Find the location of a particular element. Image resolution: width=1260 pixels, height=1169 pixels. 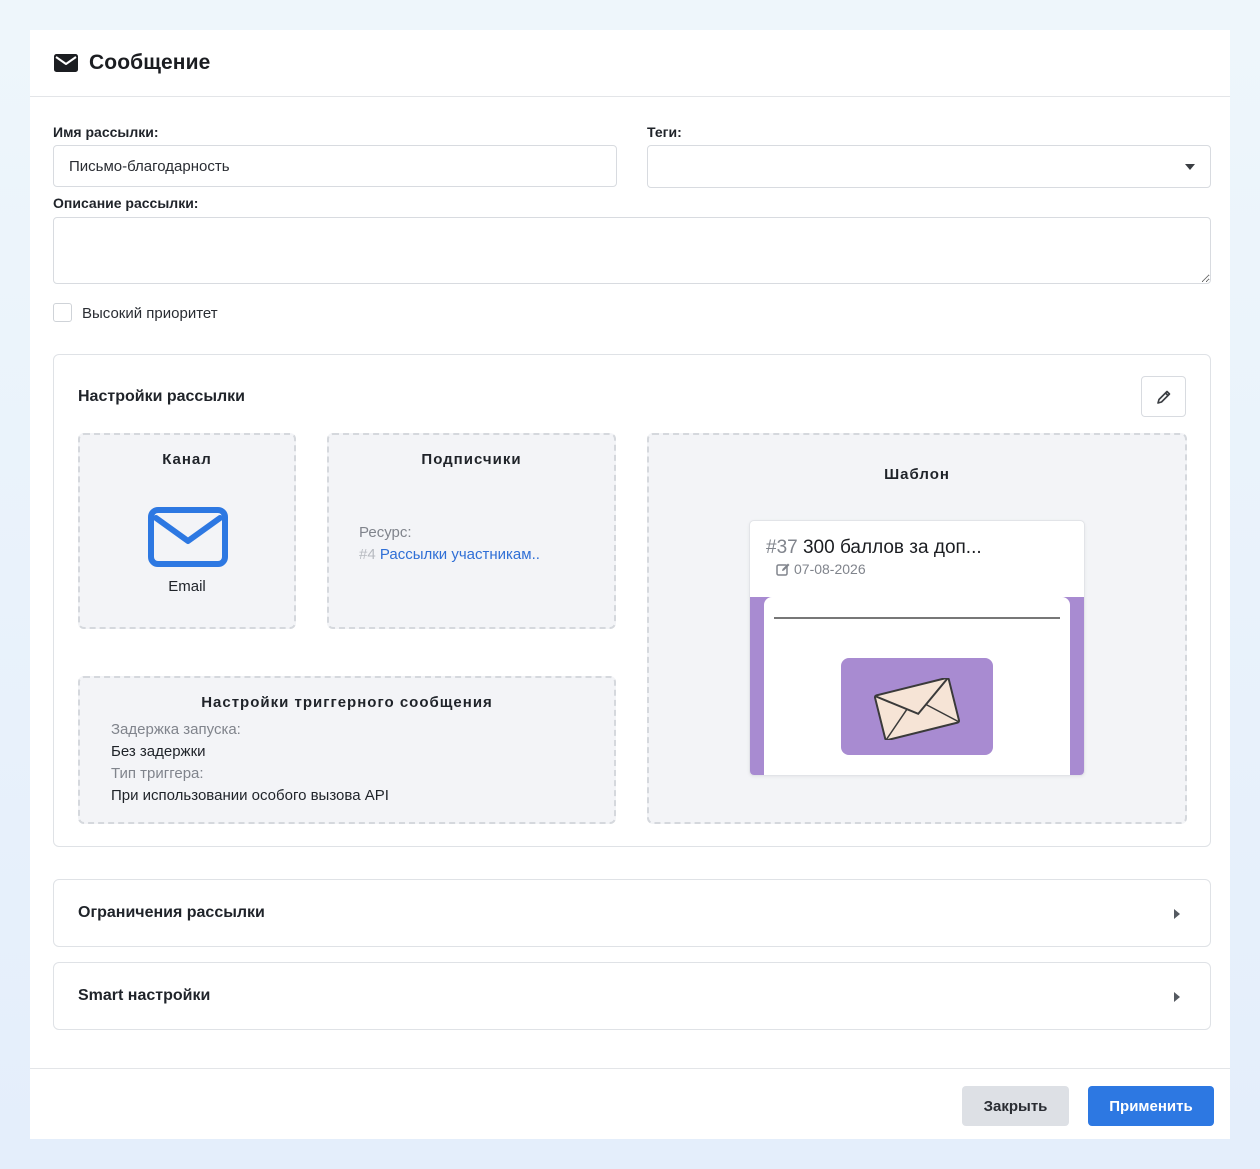

dialog-header: Сообщение is located at coordinates (630, 63).